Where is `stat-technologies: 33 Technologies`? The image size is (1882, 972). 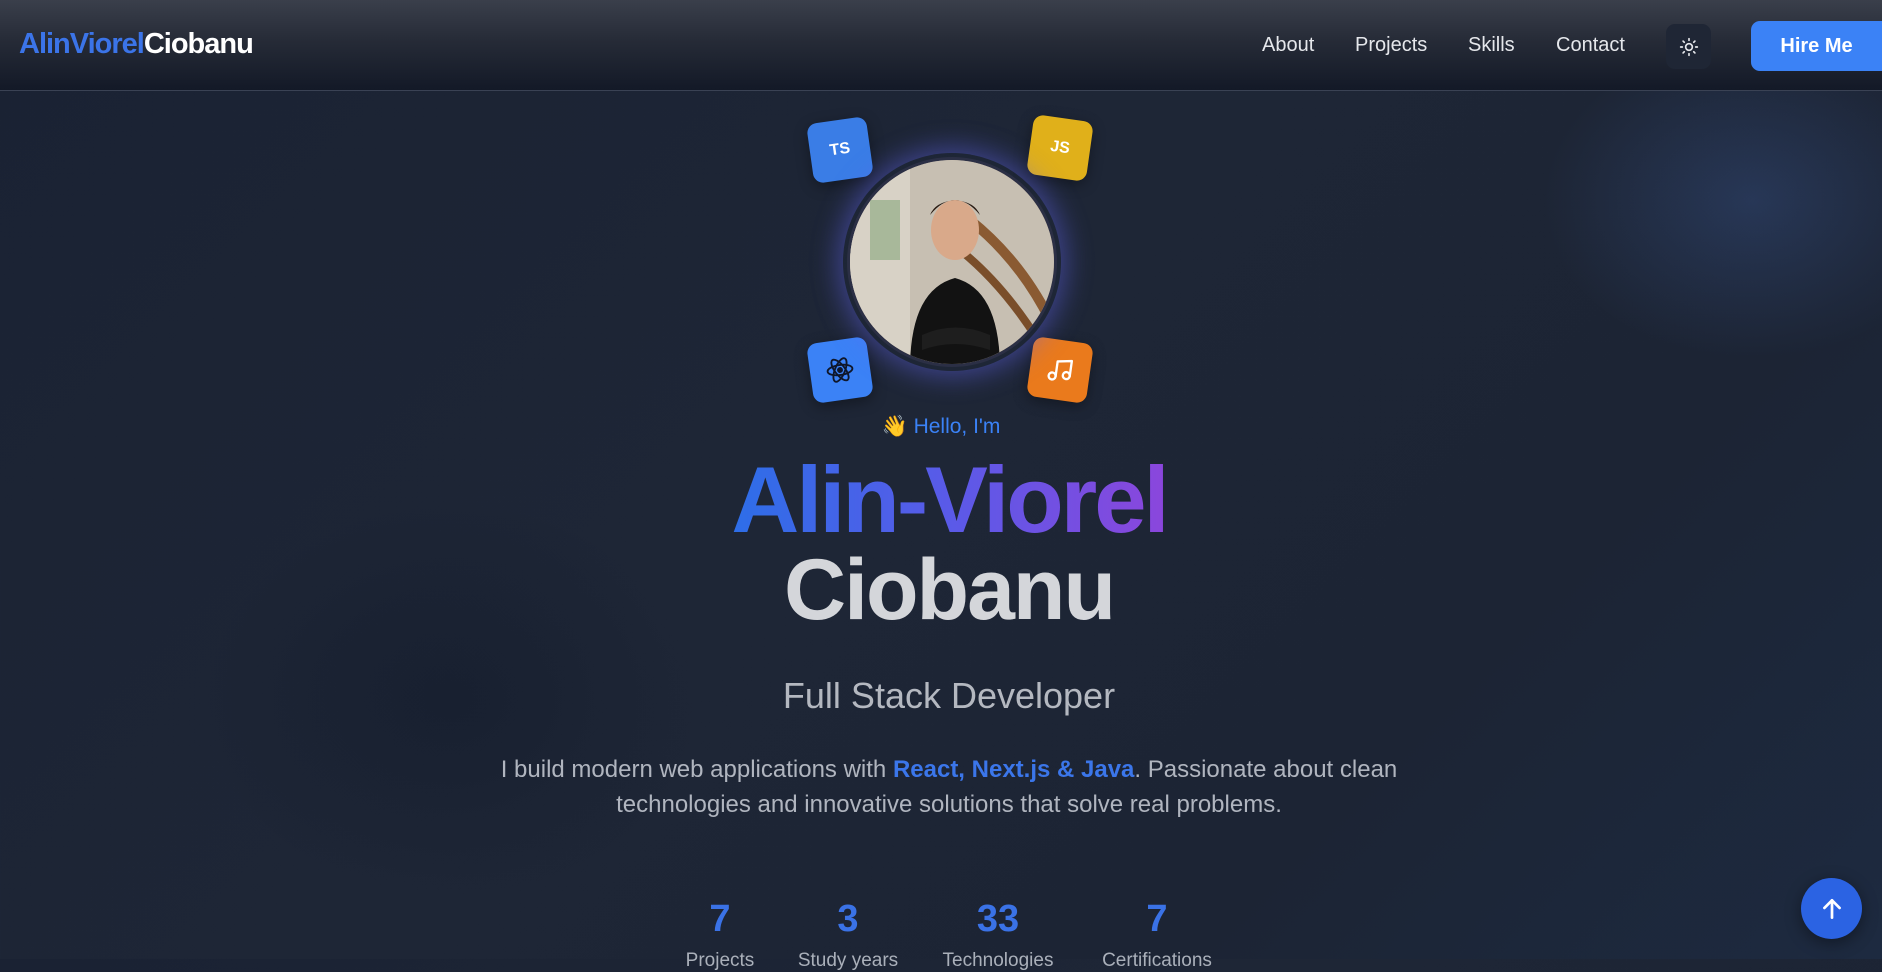 stat-technologies: 33 Technologies is located at coordinates (998, 936).